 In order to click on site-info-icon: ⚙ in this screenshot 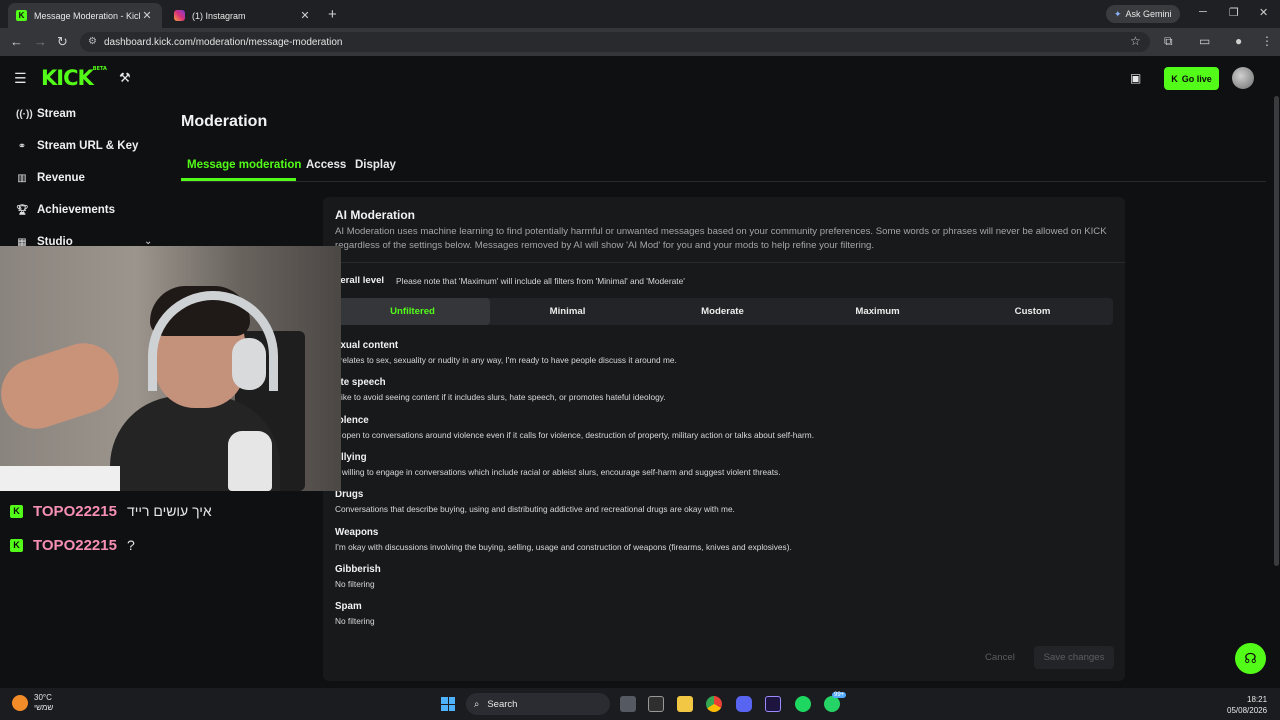, I will do `click(92, 41)`.